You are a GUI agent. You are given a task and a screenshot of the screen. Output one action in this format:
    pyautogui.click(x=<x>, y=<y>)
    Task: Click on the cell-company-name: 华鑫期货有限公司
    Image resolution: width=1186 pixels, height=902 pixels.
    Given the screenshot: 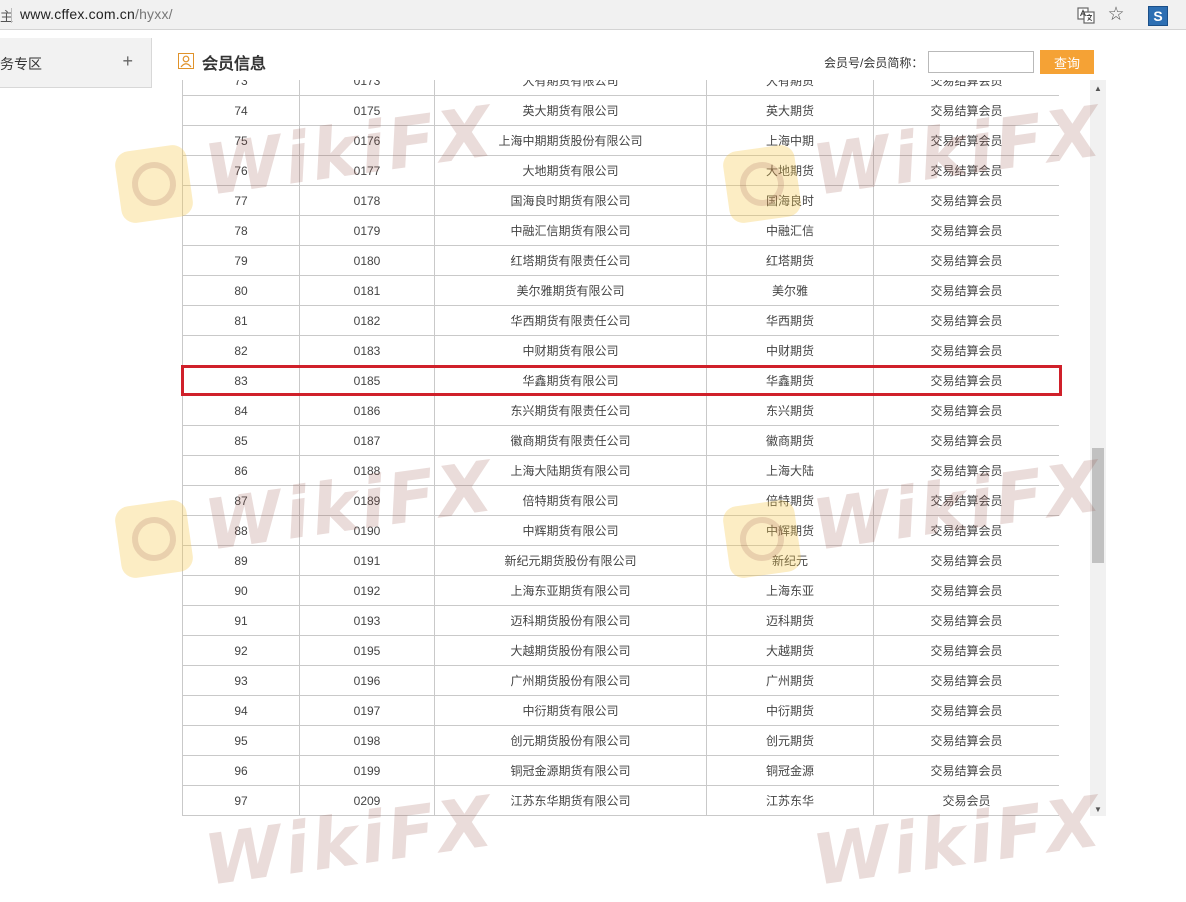 What is the action you would take?
    pyautogui.click(x=570, y=380)
    